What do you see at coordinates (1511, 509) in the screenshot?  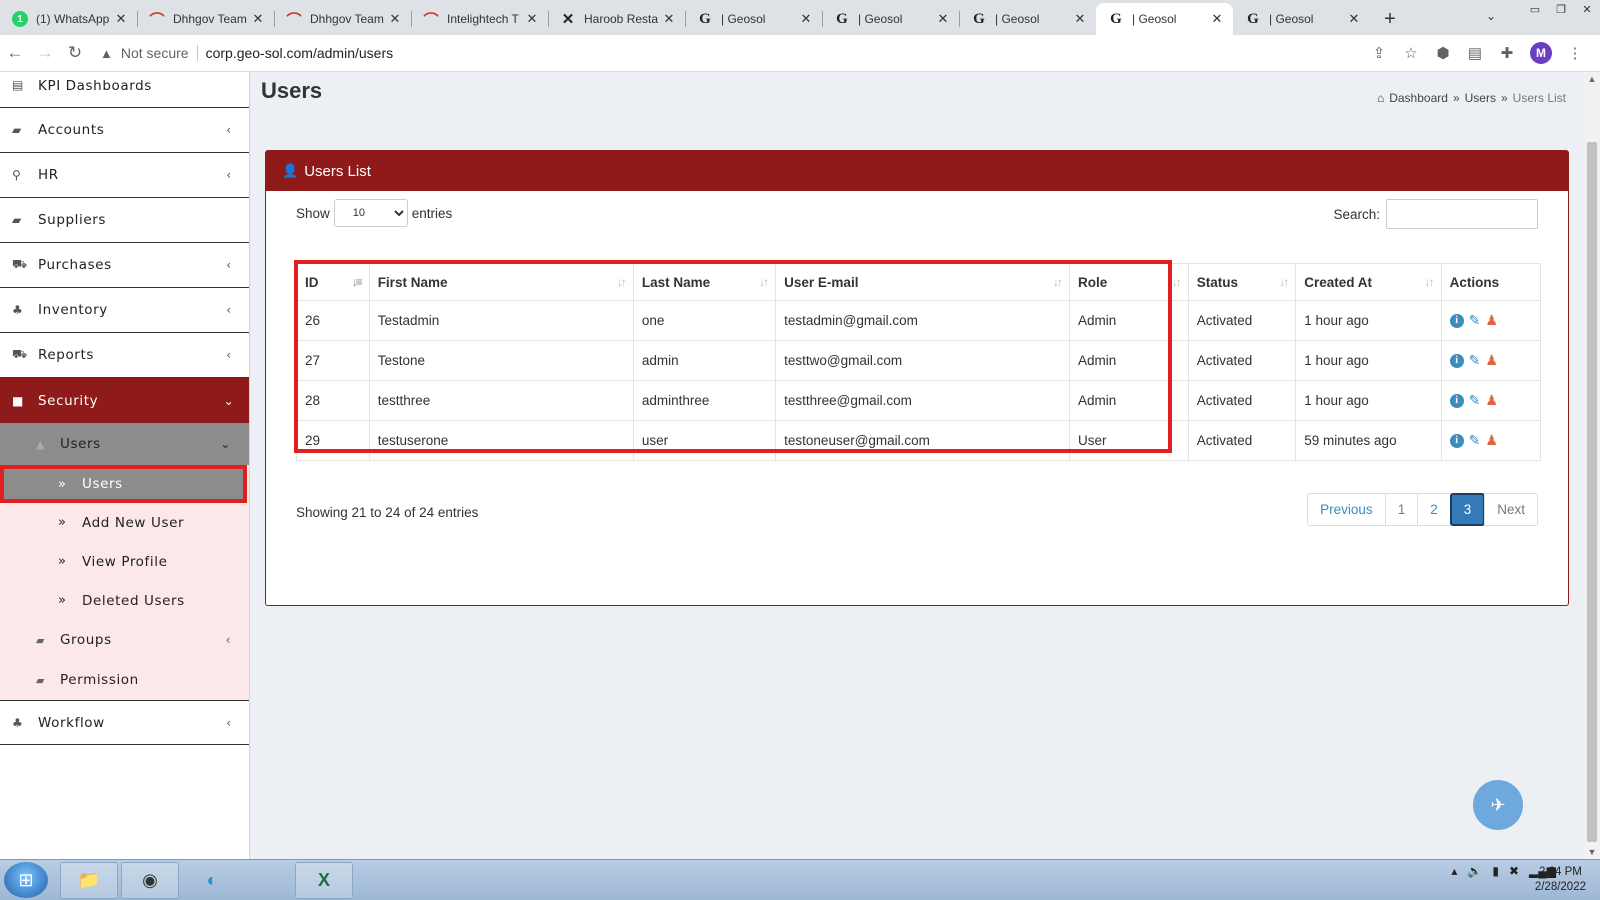 I see `pagination-next: Next` at bounding box center [1511, 509].